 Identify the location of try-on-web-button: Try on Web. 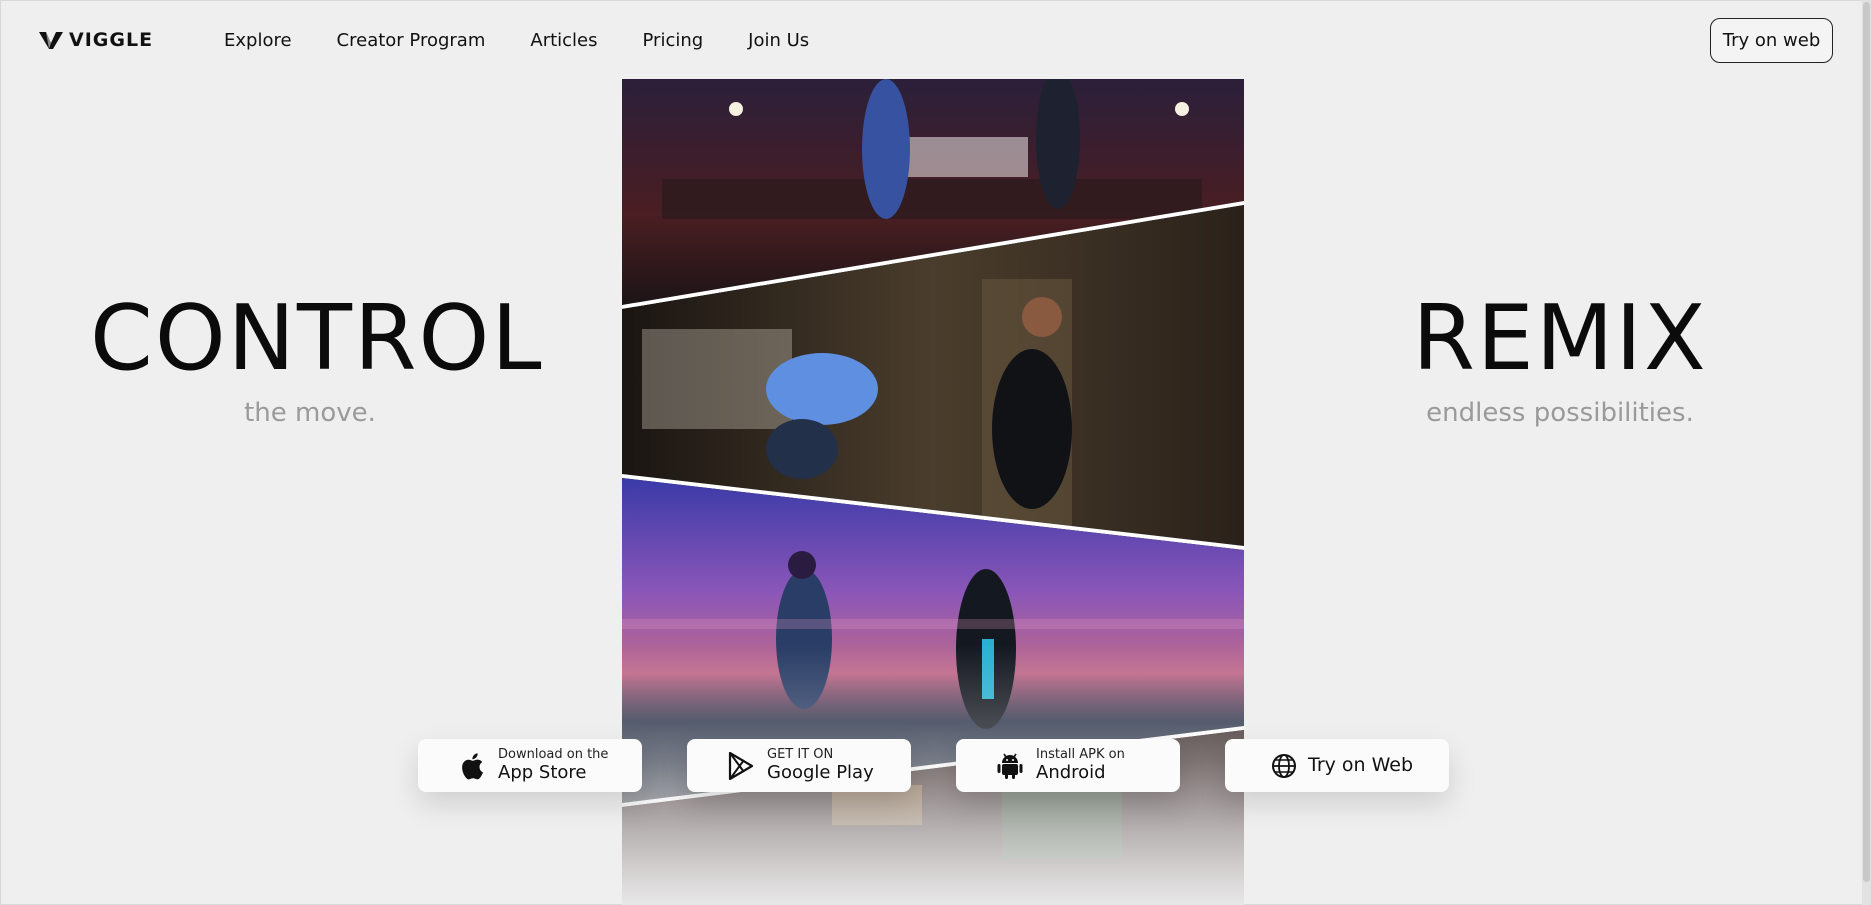
(1337, 765).